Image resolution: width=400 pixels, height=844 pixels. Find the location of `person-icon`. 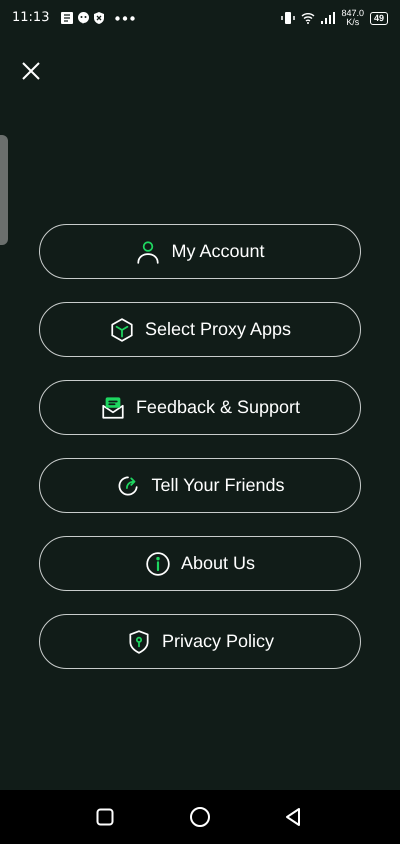

person-icon is located at coordinates (148, 251).